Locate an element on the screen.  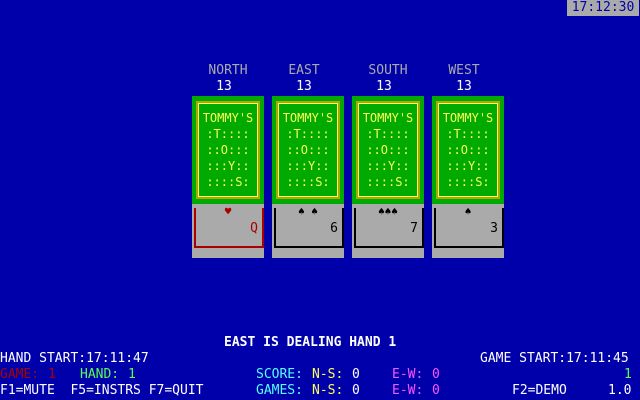
game-start-time: GAME START:17:11:45 is located at coordinates (554, 358).